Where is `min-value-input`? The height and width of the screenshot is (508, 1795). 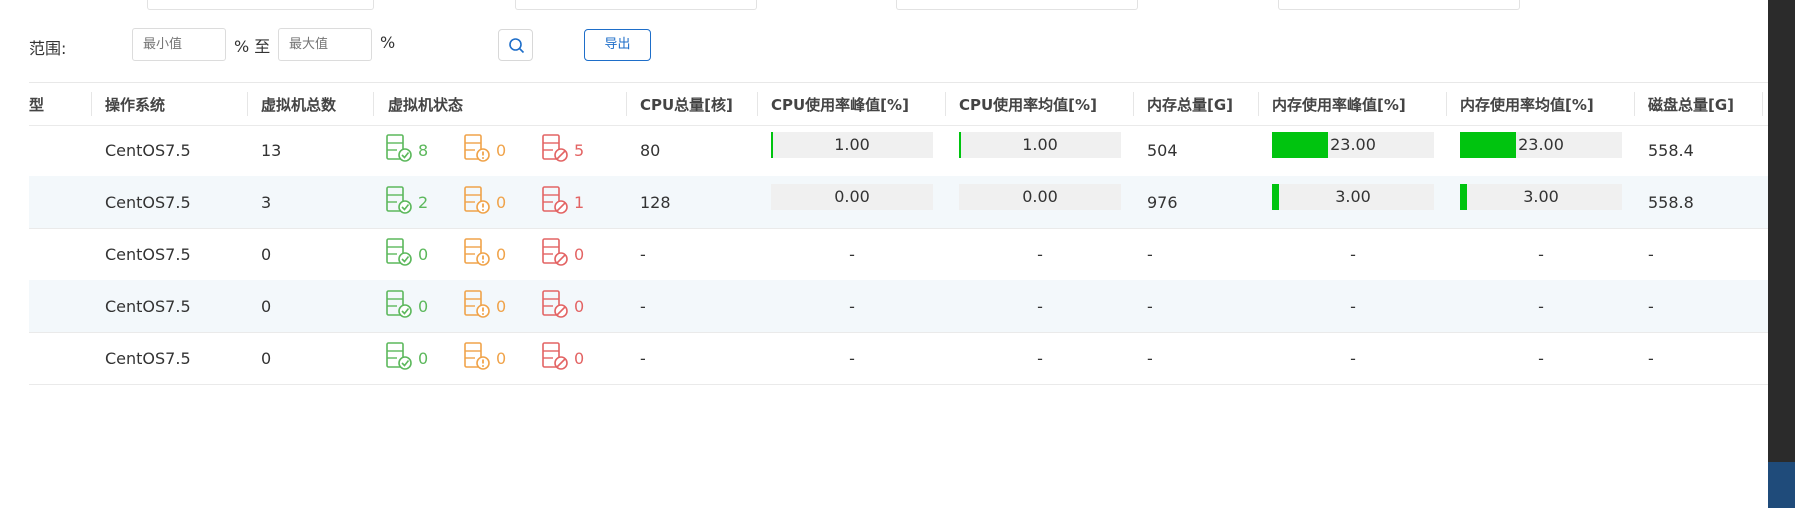 min-value-input is located at coordinates (179, 44).